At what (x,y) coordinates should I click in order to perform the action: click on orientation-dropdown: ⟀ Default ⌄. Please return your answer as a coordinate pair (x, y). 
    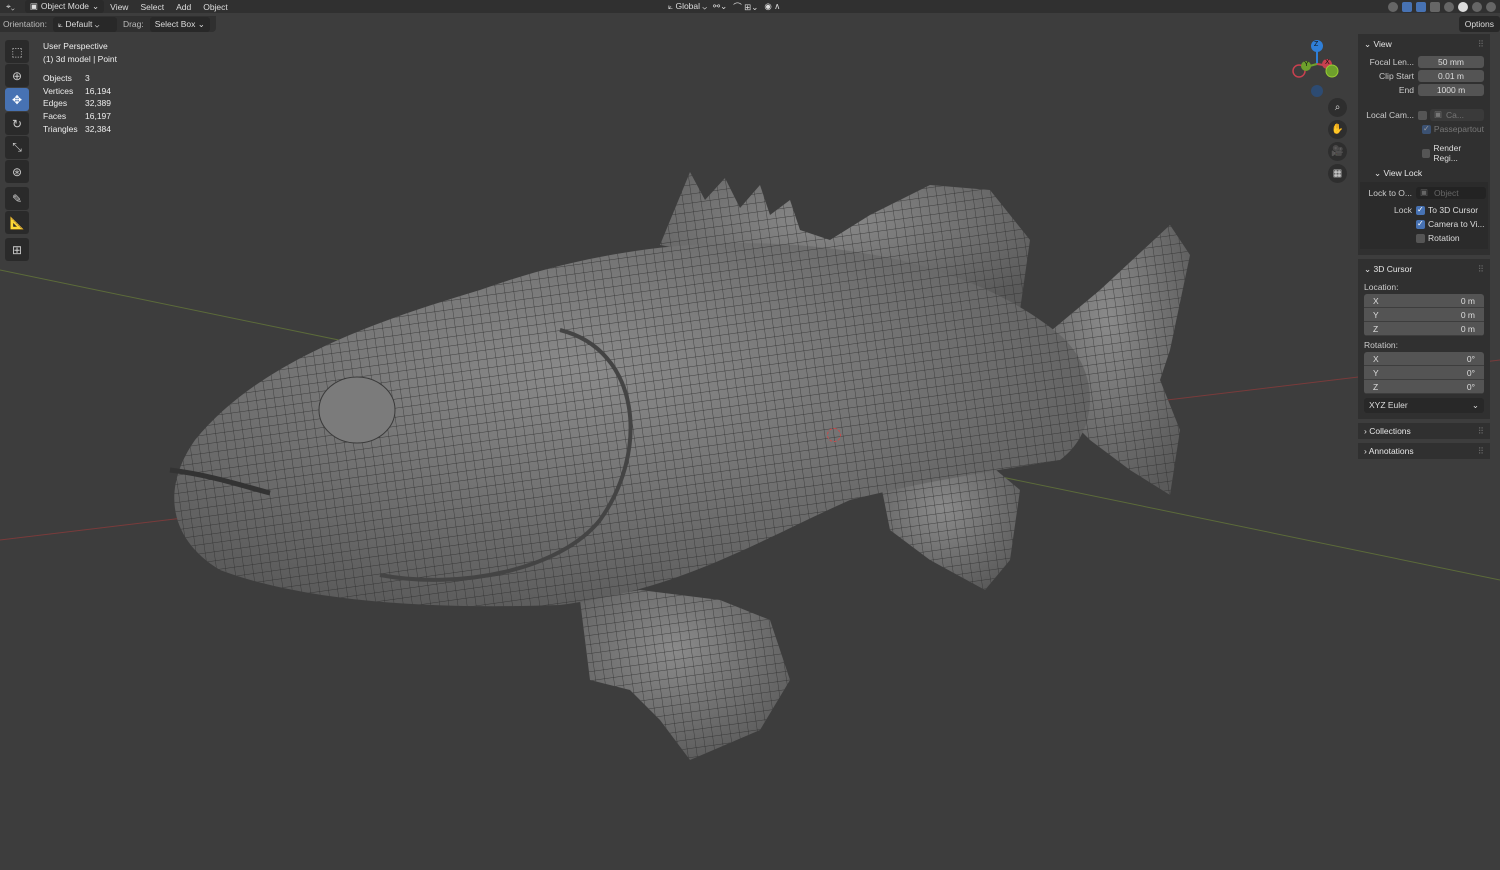
    Looking at the image, I should click on (84, 24).